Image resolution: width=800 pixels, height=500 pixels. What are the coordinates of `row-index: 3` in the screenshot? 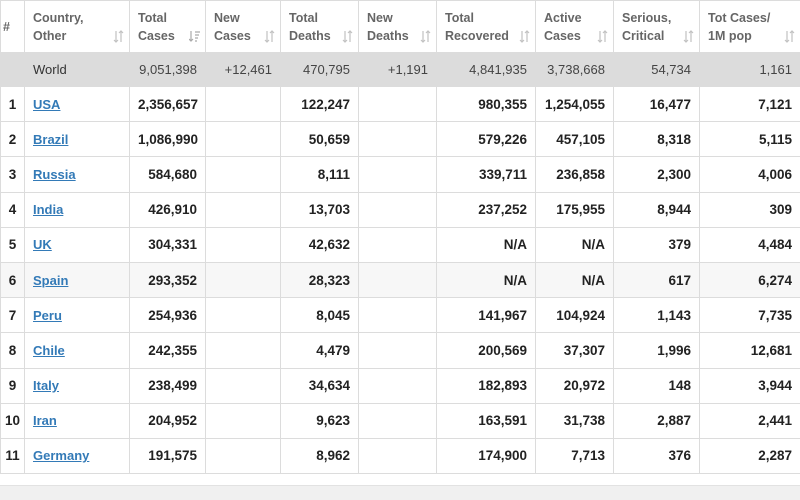 It's located at (12, 174).